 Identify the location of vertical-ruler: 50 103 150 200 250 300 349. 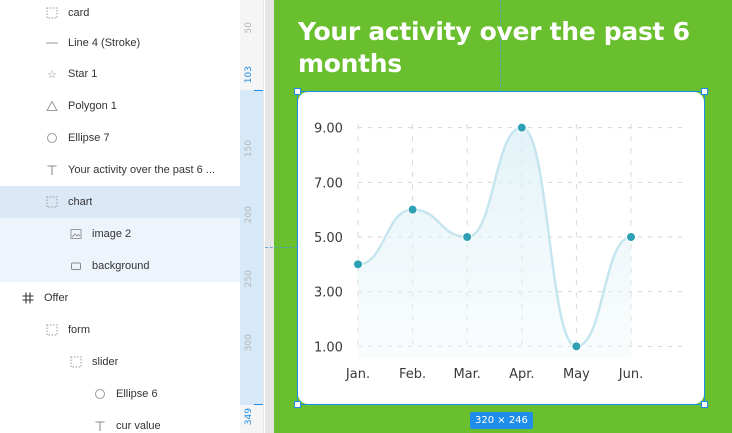
(252, 216).